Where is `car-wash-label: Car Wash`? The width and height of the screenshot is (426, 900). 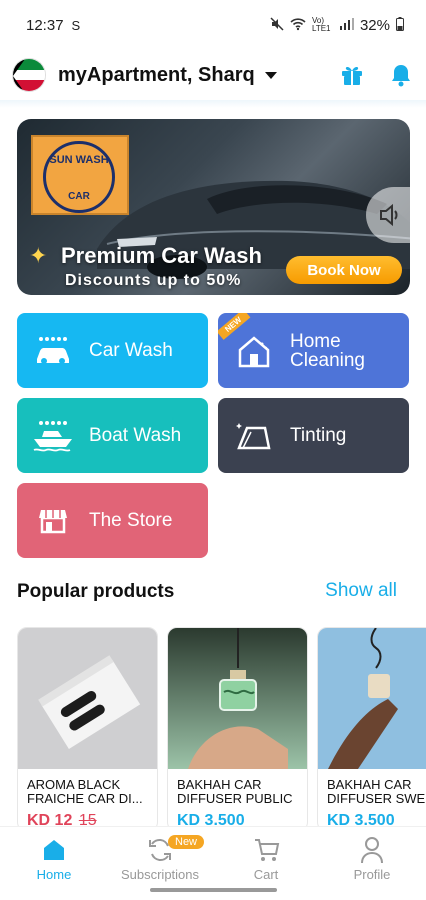 car-wash-label: Car Wash is located at coordinates (131, 350).